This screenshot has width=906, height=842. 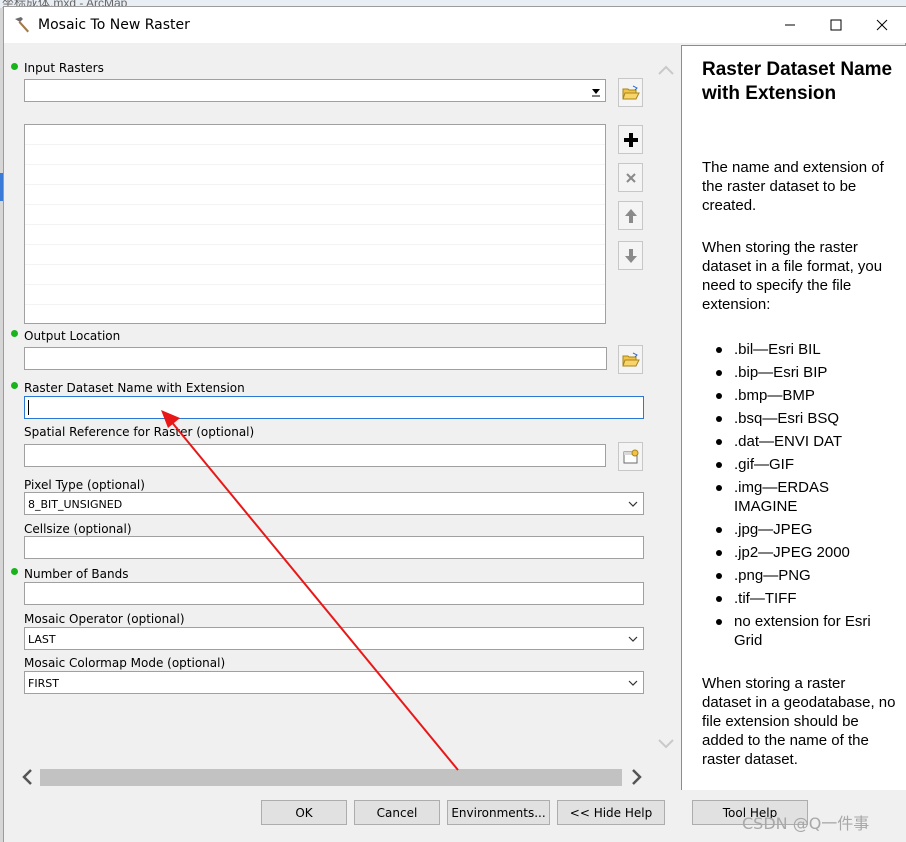 I want to click on input-rasters-label: Input Rasters, so click(x=64, y=68).